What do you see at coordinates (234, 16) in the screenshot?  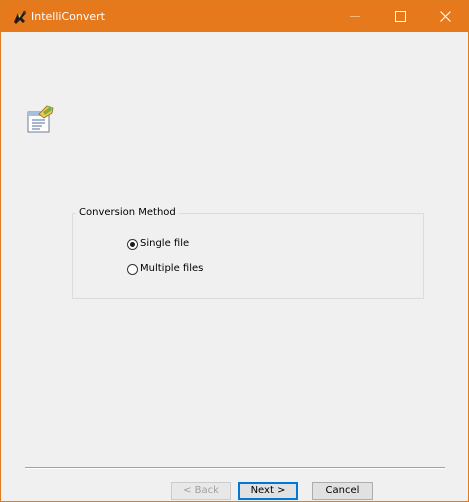 I see `title-bar: IntelliConvert` at bounding box center [234, 16].